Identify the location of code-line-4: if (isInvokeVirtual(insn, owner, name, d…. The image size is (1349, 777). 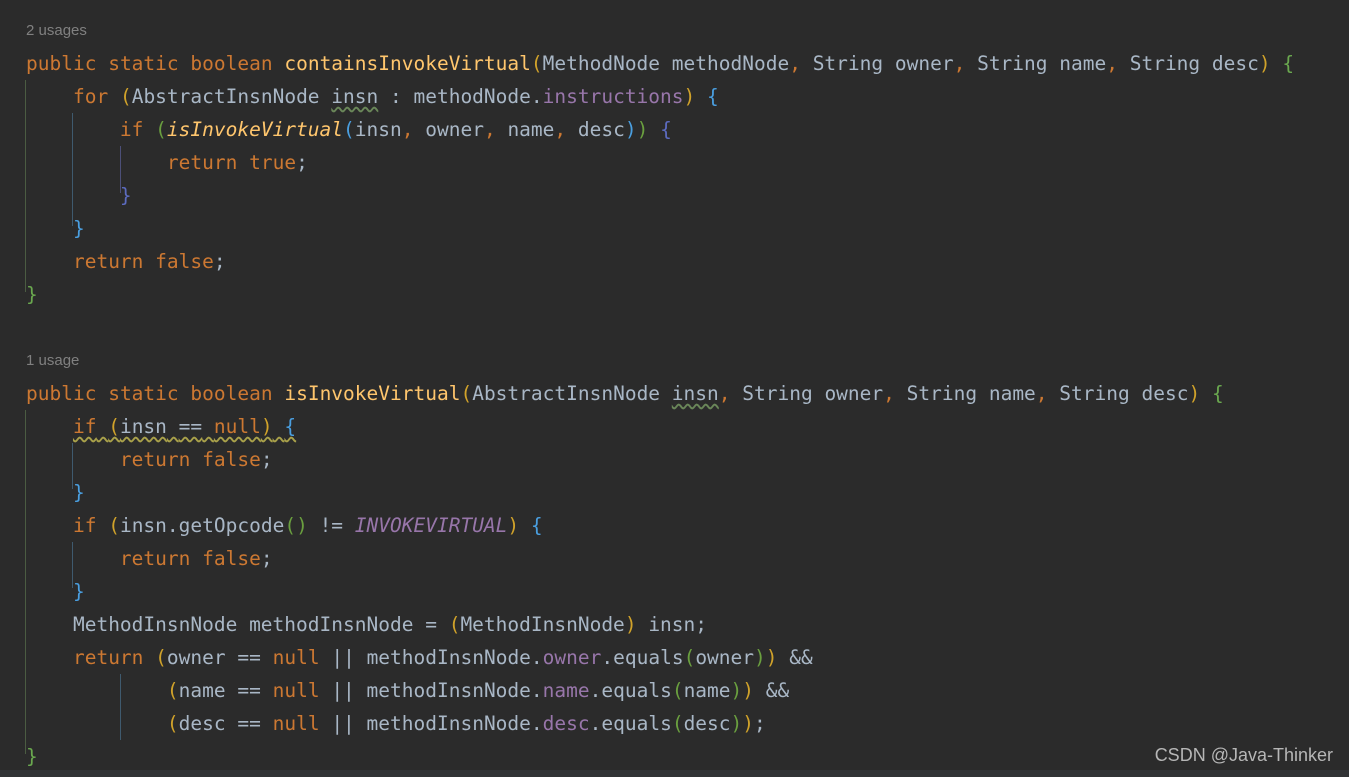
(349, 129).